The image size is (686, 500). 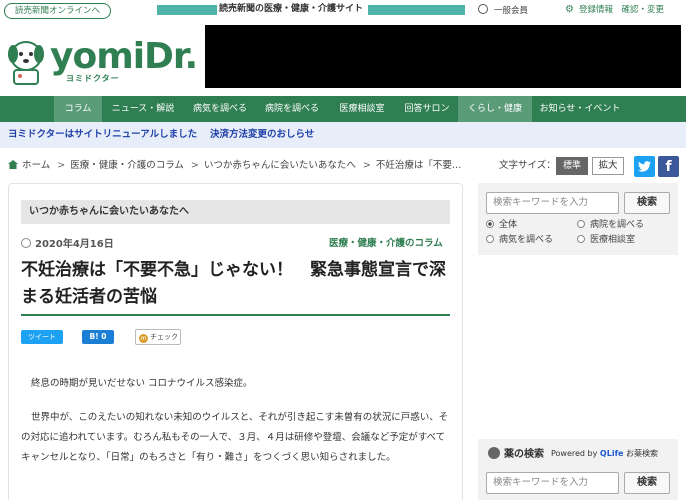 What do you see at coordinates (644, 166) in the screenshot?
I see `twitter-icon` at bounding box center [644, 166].